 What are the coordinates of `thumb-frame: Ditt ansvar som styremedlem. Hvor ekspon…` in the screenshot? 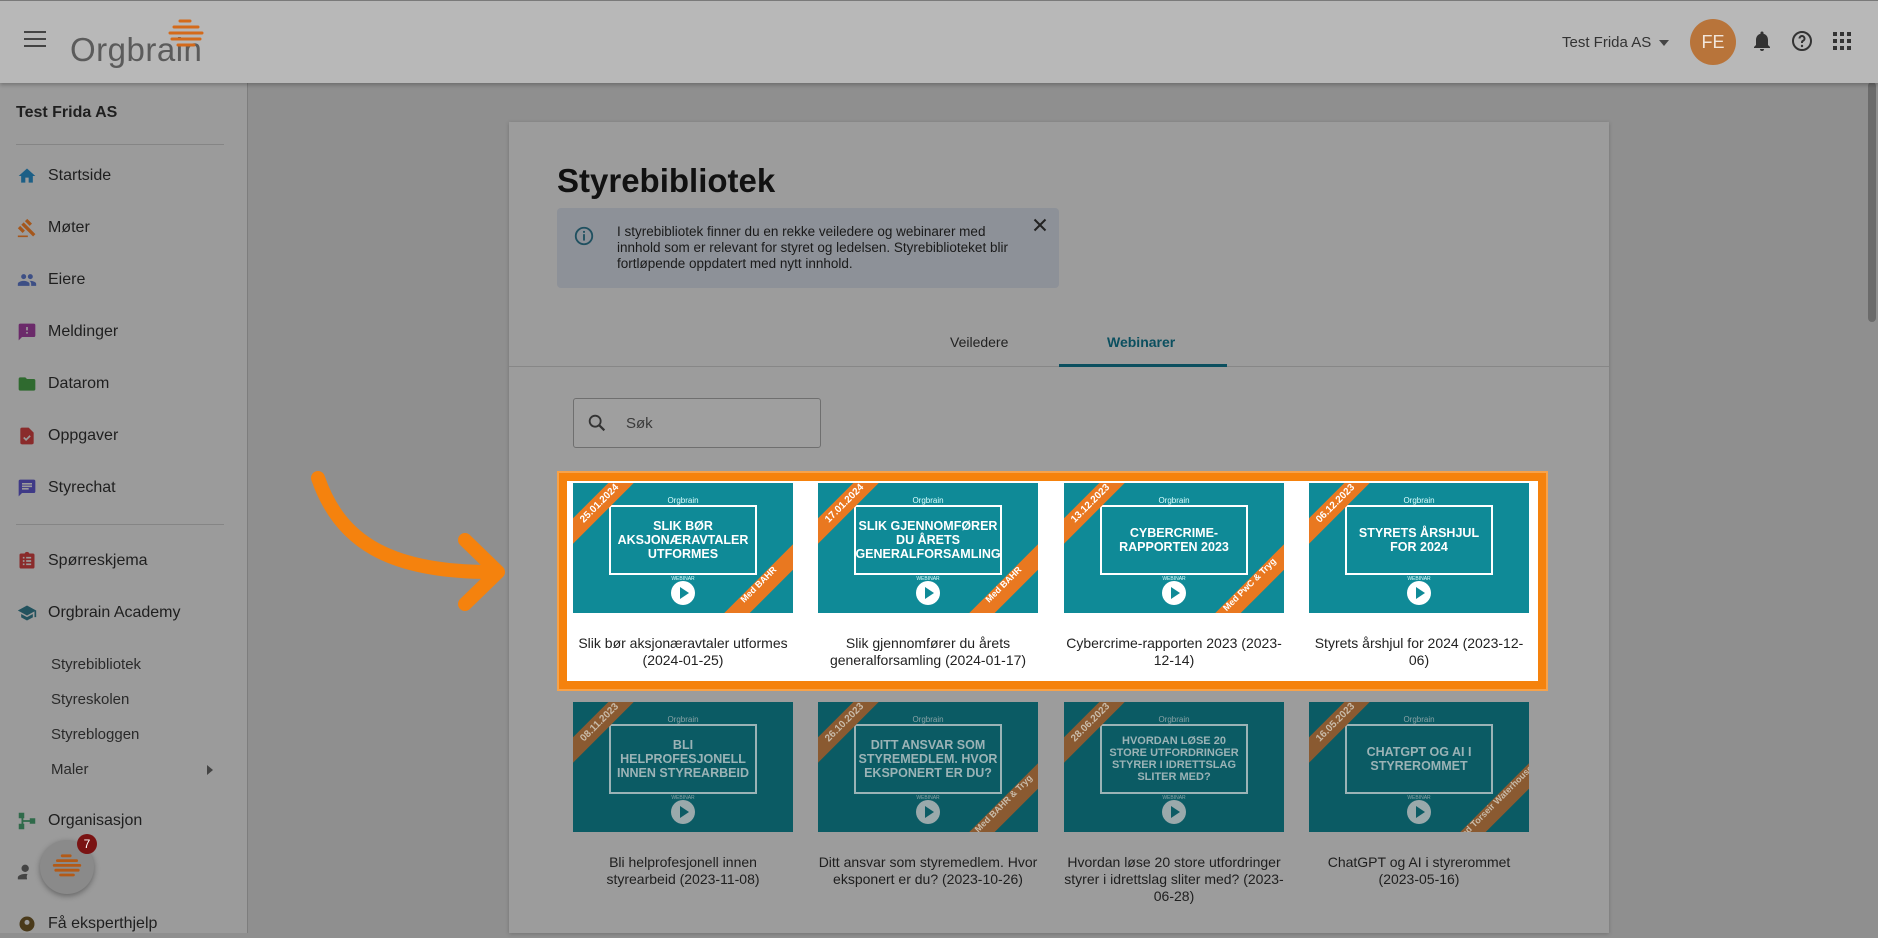 It's located at (928, 759).